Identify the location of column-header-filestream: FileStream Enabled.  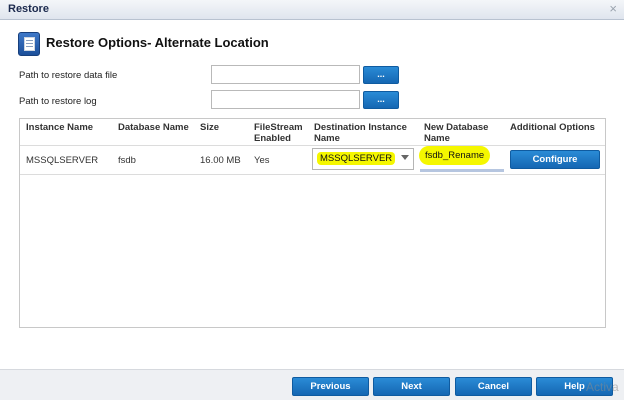
(278, 133).